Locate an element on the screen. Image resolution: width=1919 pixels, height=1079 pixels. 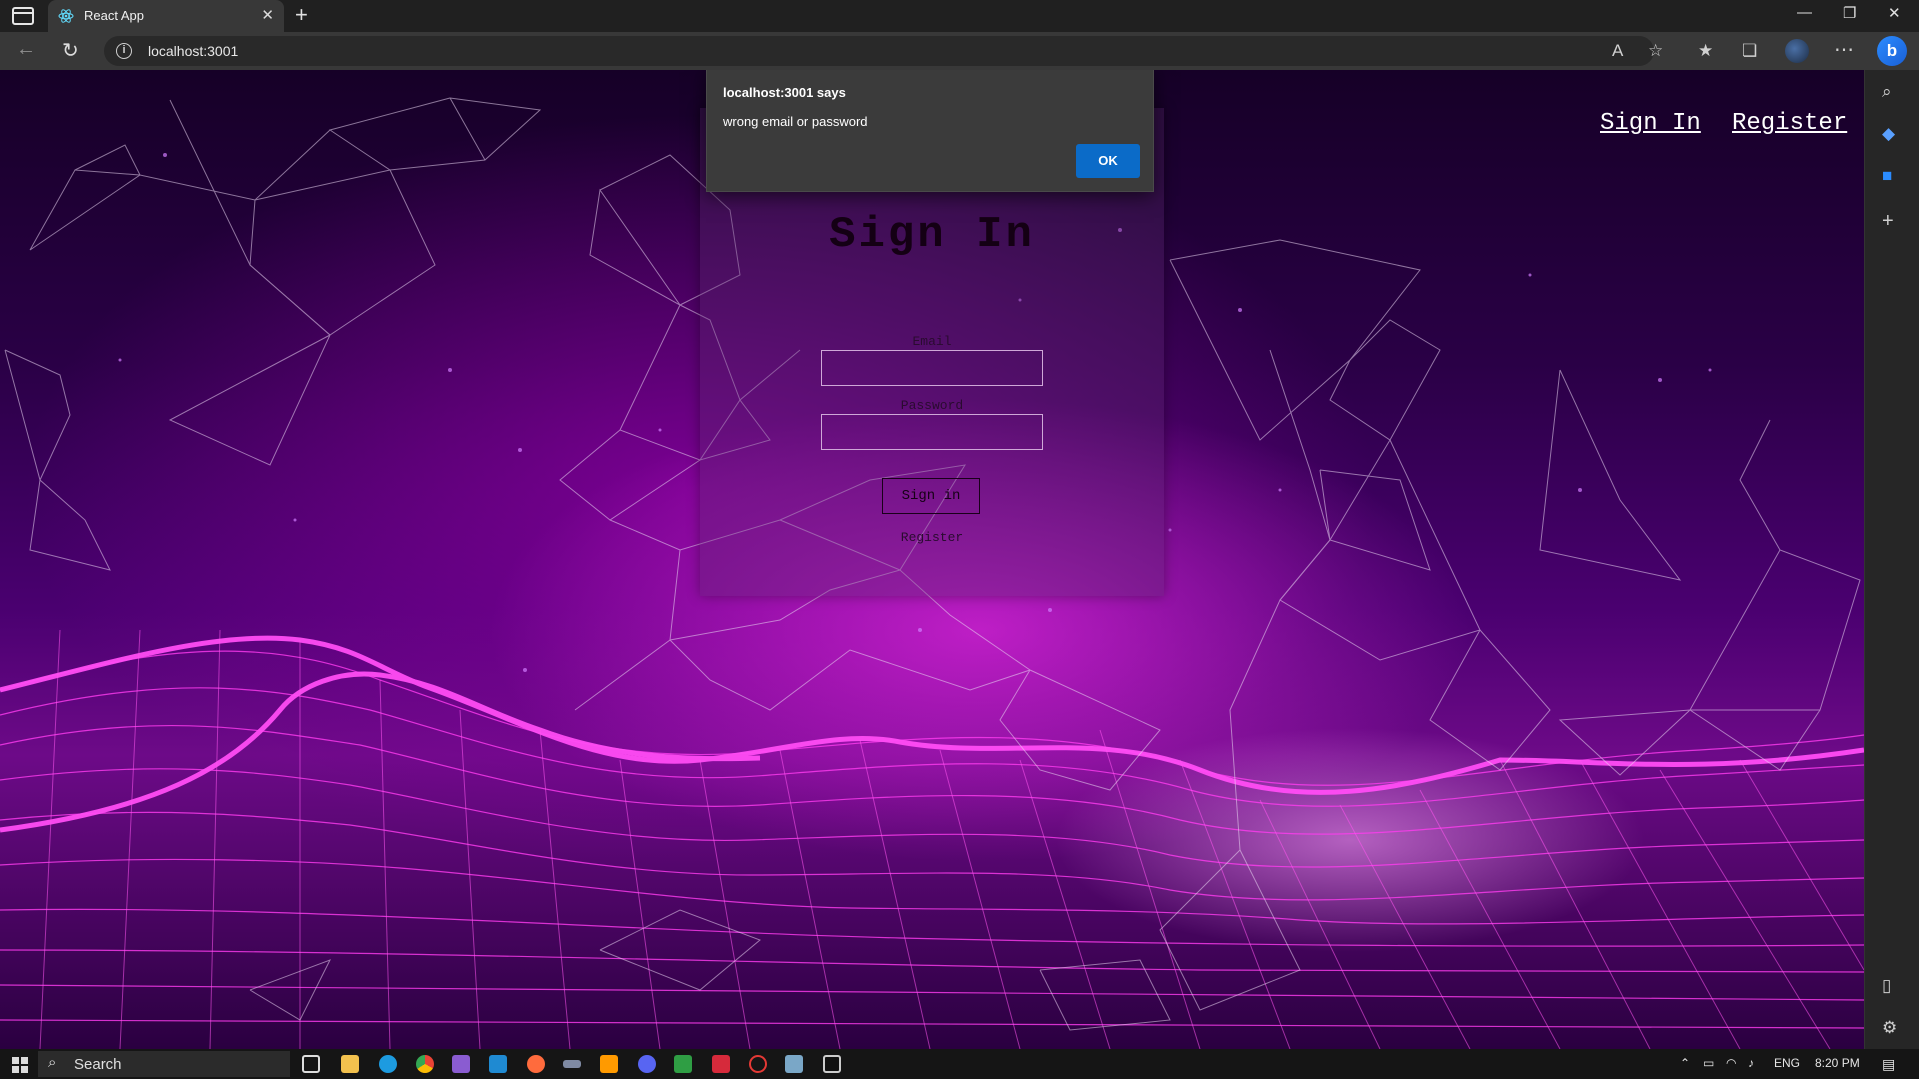
back-icon: ← is located at coordinates (26, 49).